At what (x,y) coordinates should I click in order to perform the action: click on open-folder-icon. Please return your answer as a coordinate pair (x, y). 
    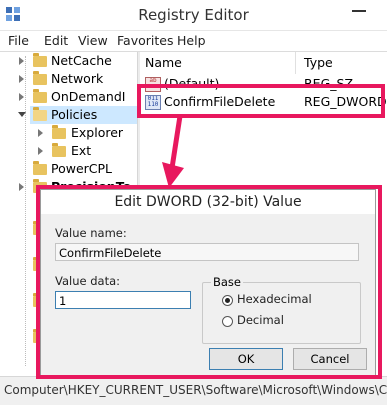
    Looking at the image, I should click on (40, 114).